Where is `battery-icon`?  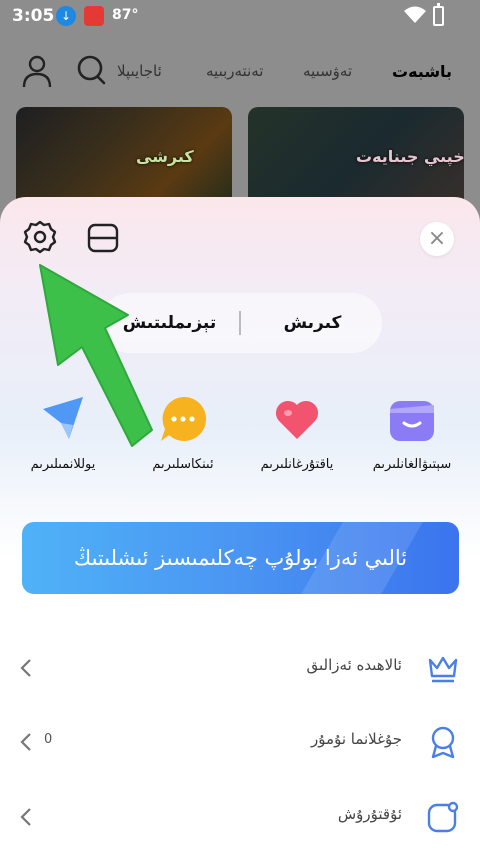
battery-icon is located at coordinates (438, 14).